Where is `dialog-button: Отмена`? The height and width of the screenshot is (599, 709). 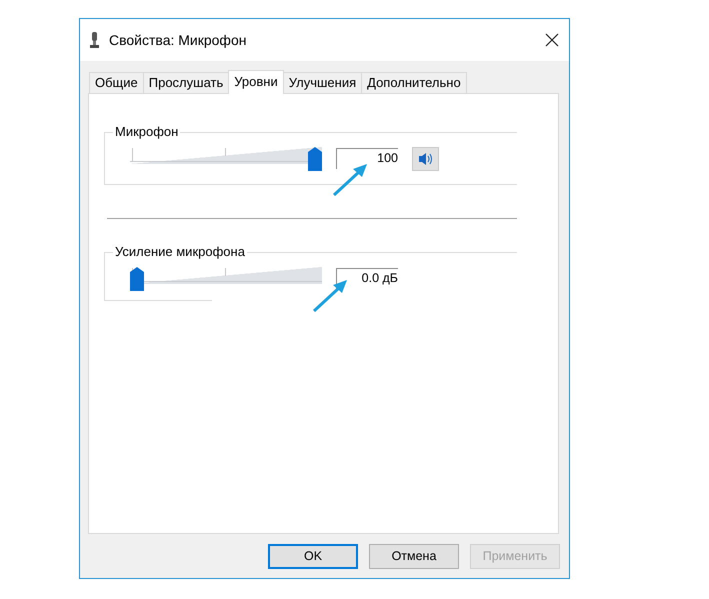 dialog-button: Отмена is located at coordinates (414, 556).